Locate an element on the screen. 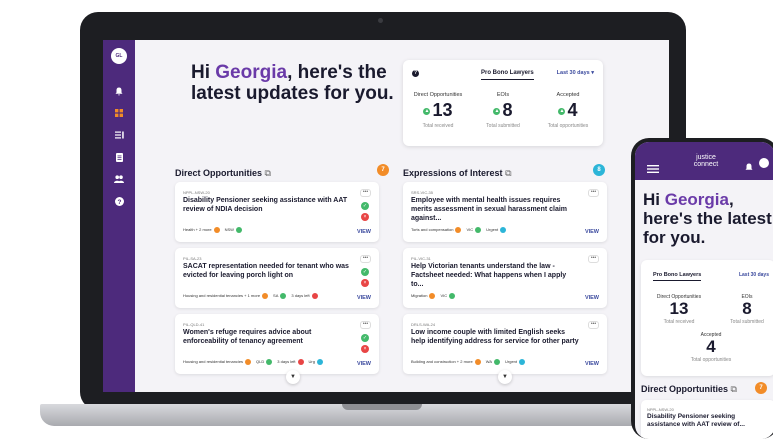 The image size is (773, 439). stat-eois: EOIs 8 Total submitted is located at coordinates (747, 309).